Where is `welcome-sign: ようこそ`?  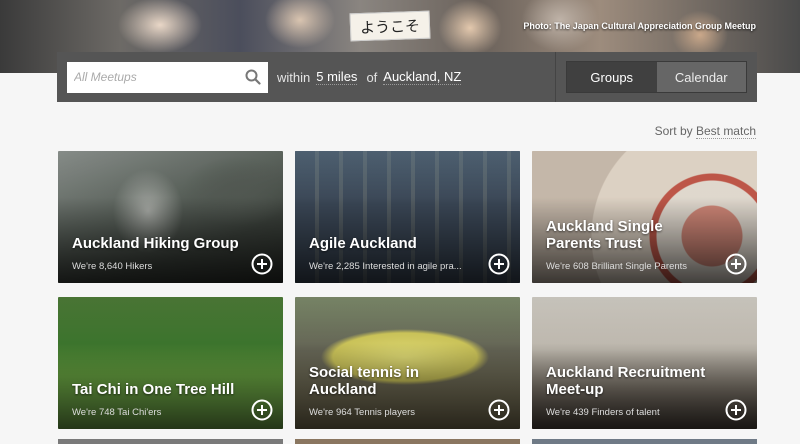 welcome-sign: ようこそ is located at coordinates (390, 26).